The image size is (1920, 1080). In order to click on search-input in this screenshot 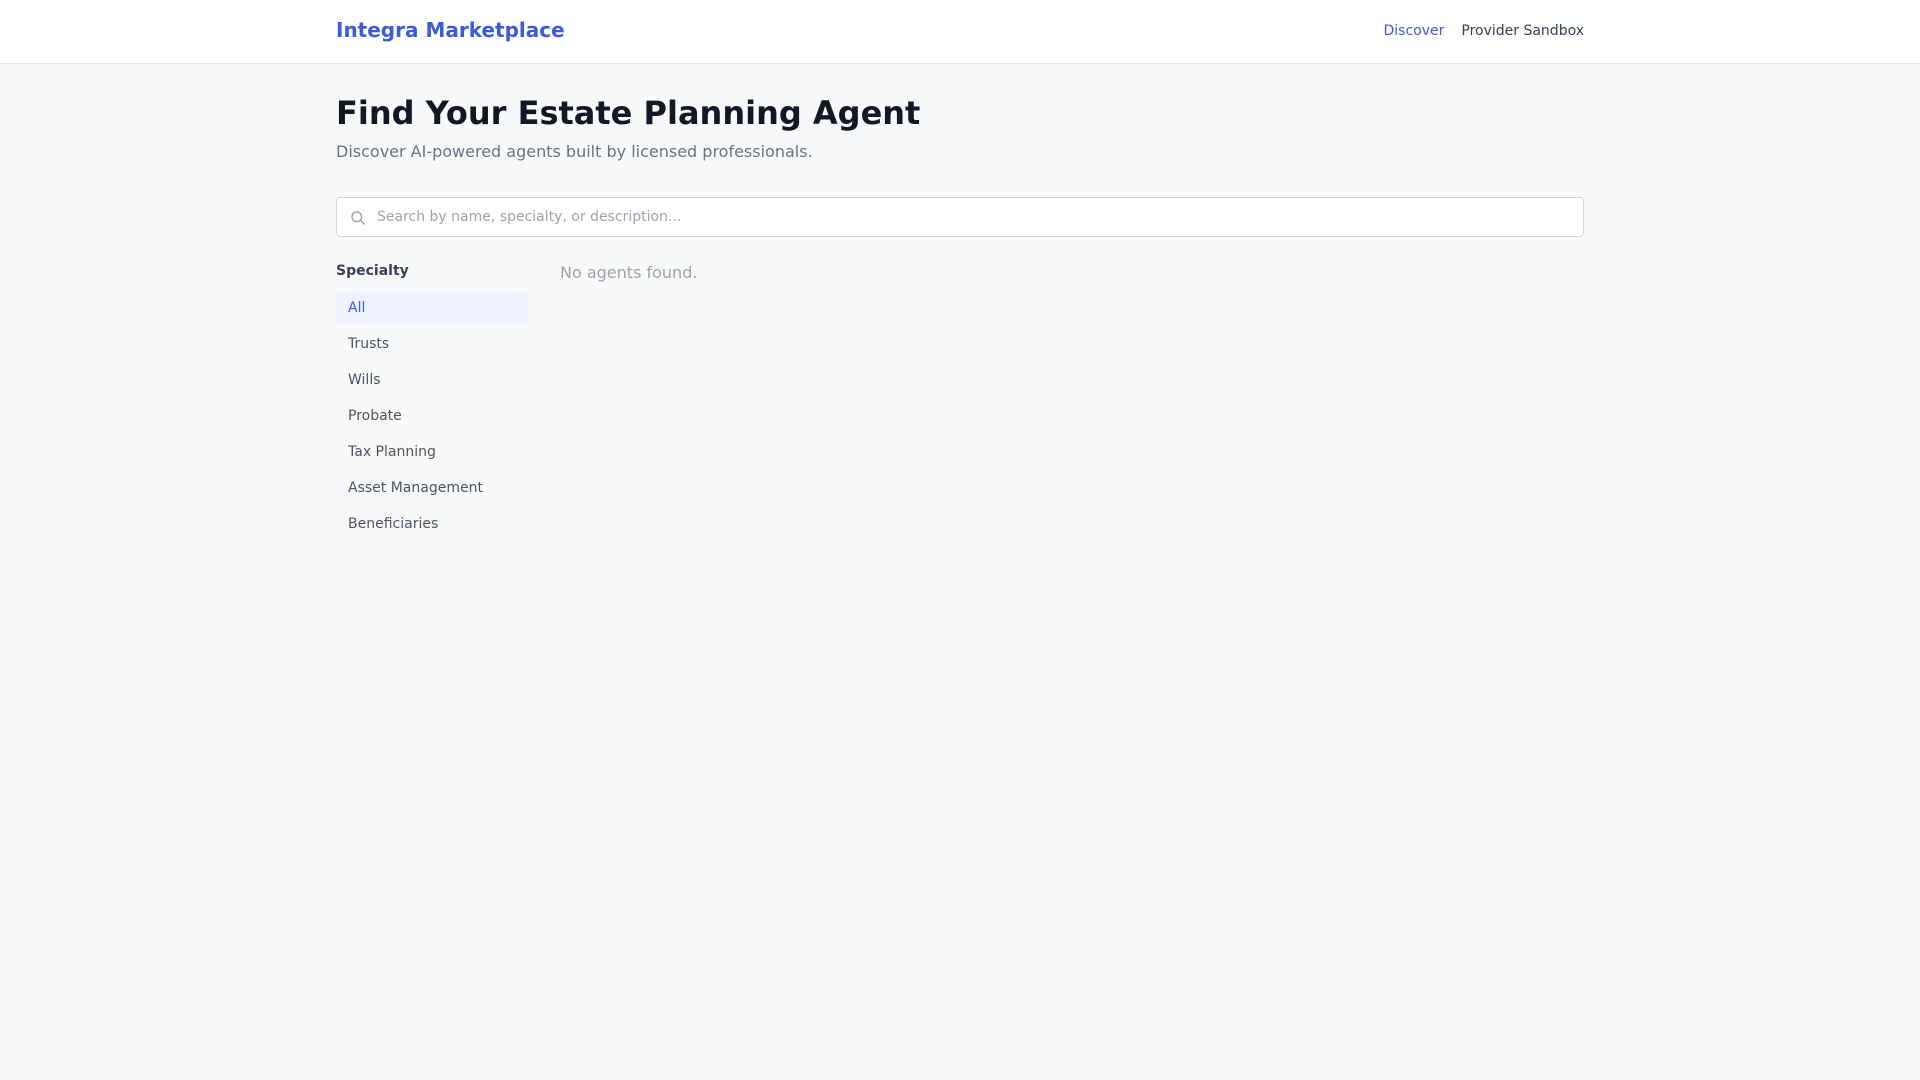, I will do `click(977, 217)`.